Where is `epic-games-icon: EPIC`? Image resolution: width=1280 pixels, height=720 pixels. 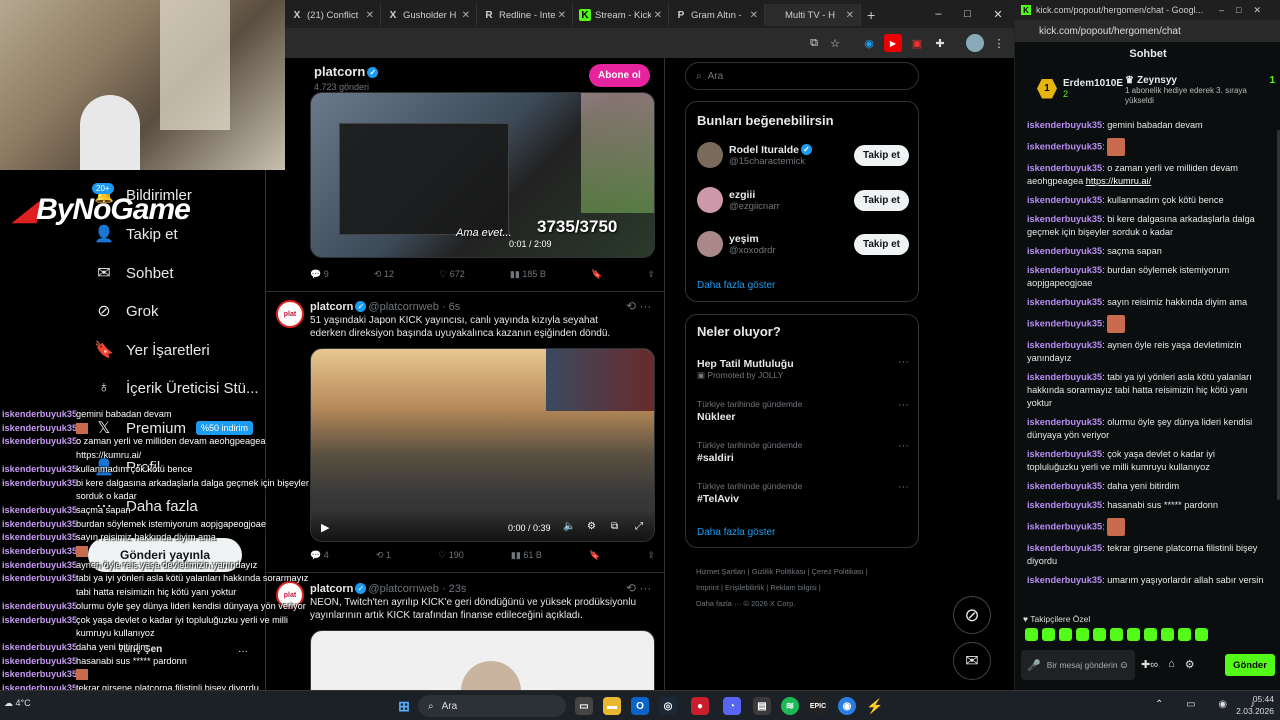
epic-games-icon: EPIC is located at coordinates (818, 706).